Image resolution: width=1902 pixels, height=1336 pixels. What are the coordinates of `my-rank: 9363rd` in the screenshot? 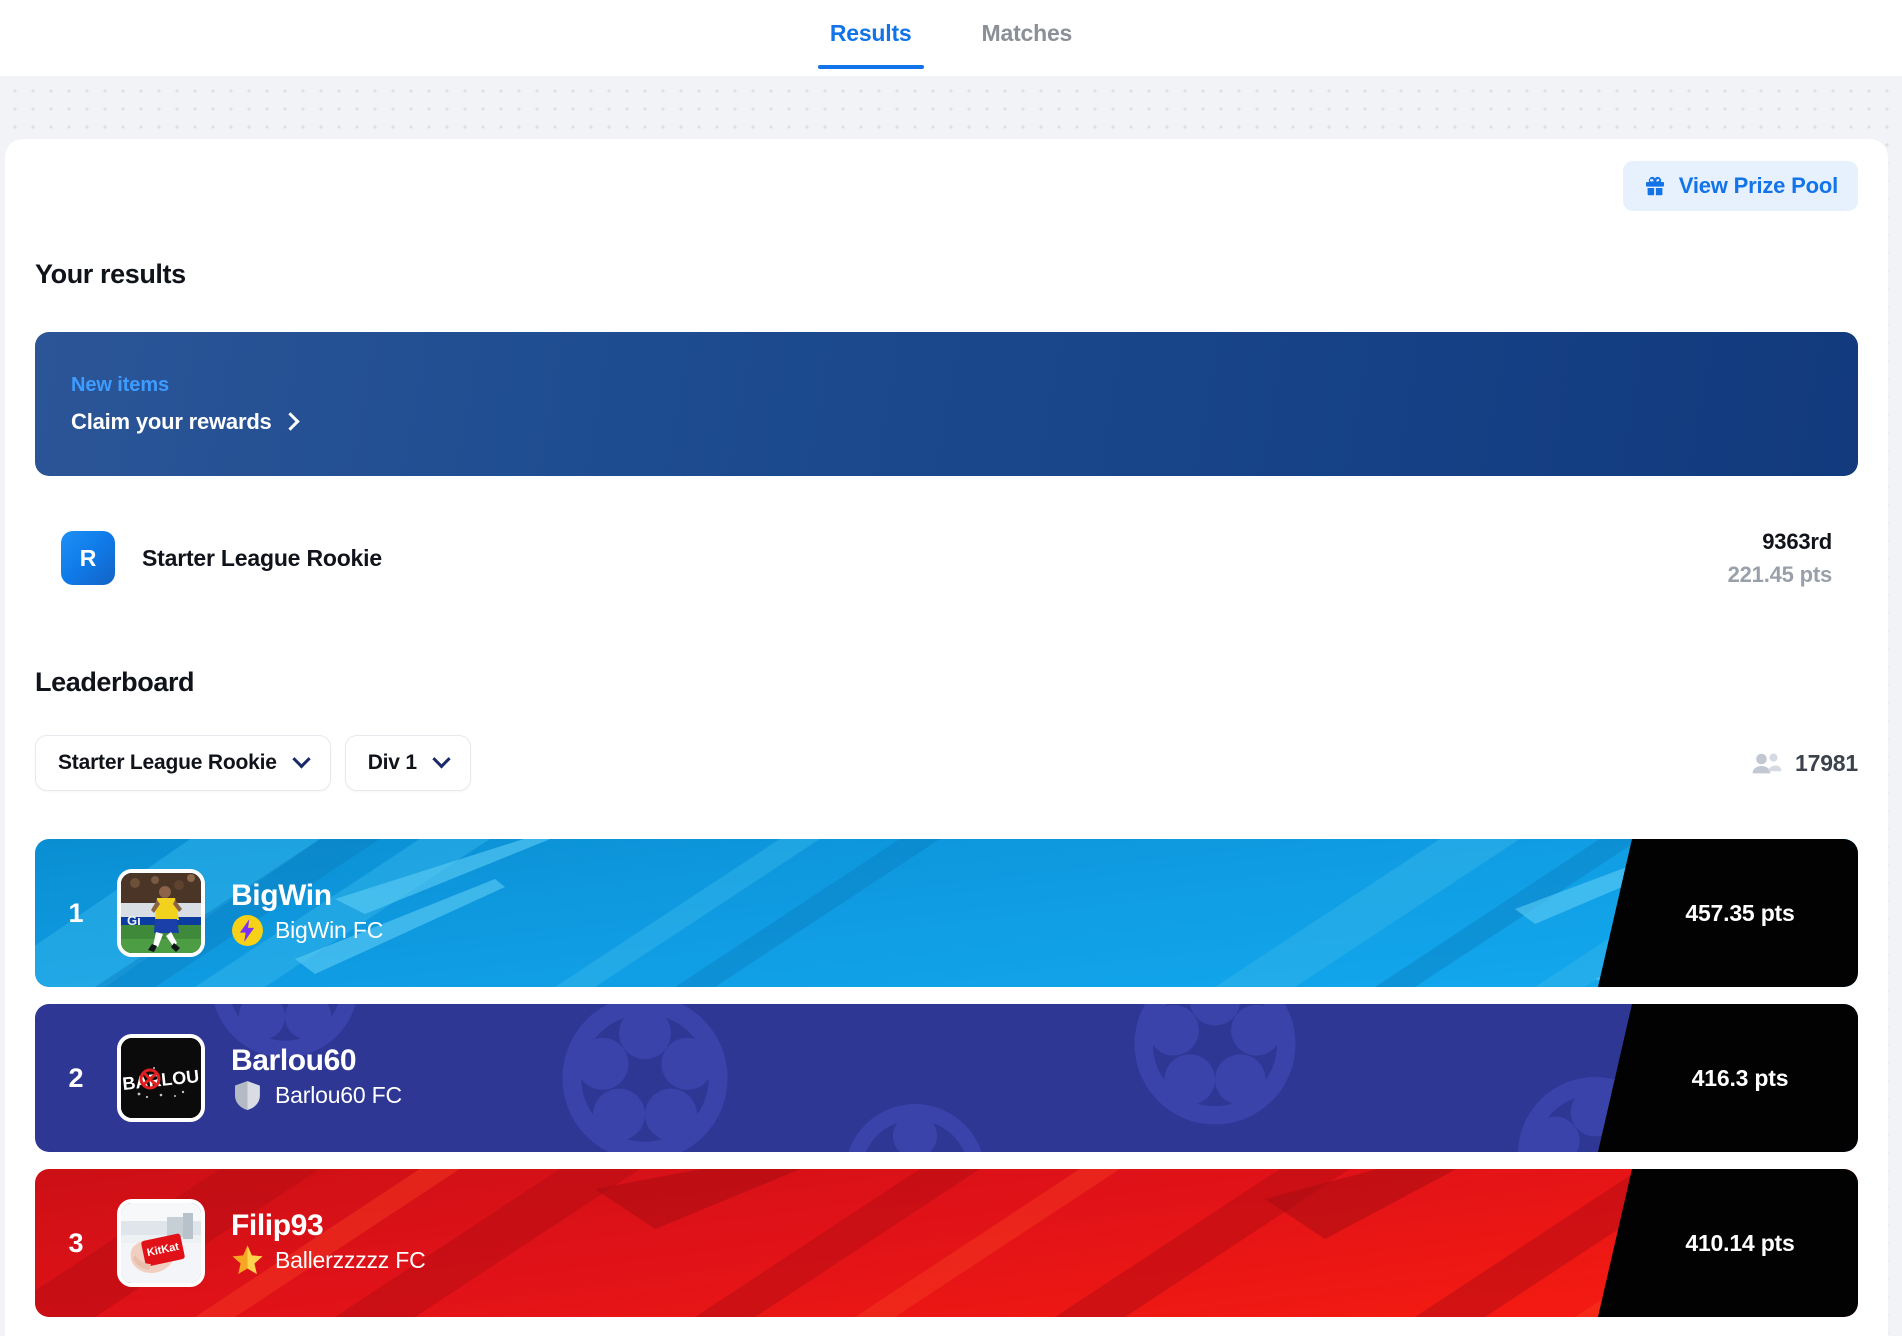 It's located at (1797, 541).